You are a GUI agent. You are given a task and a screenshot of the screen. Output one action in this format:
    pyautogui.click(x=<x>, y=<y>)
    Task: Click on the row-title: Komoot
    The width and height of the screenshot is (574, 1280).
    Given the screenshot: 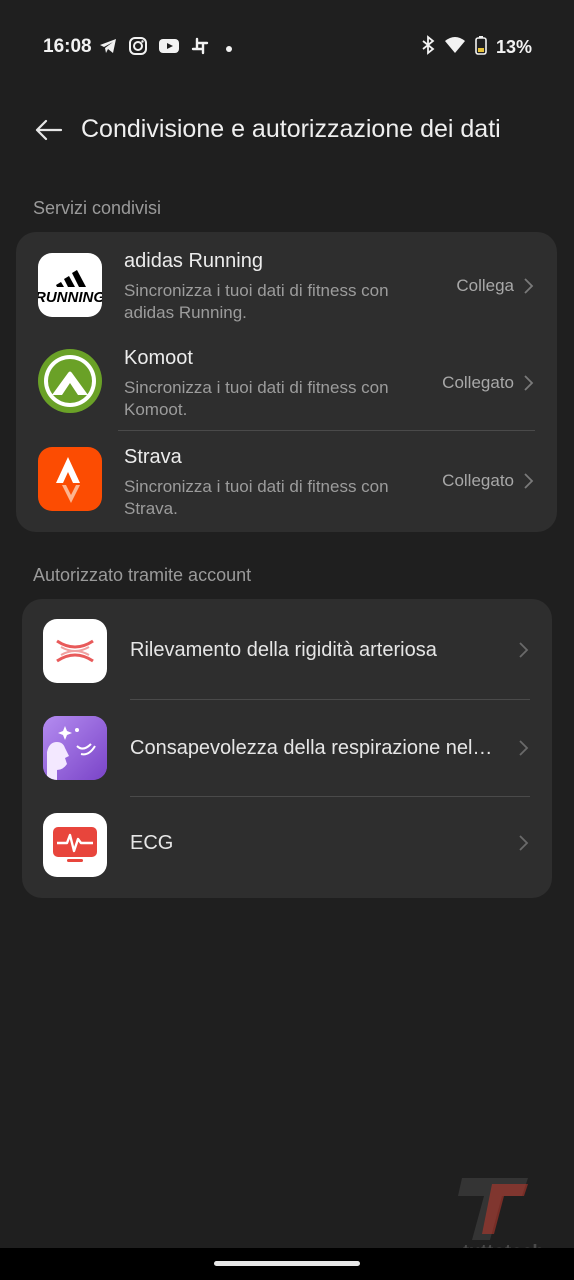 What is the action you would take?
    pyautogui.click(x=158, y=358)
    